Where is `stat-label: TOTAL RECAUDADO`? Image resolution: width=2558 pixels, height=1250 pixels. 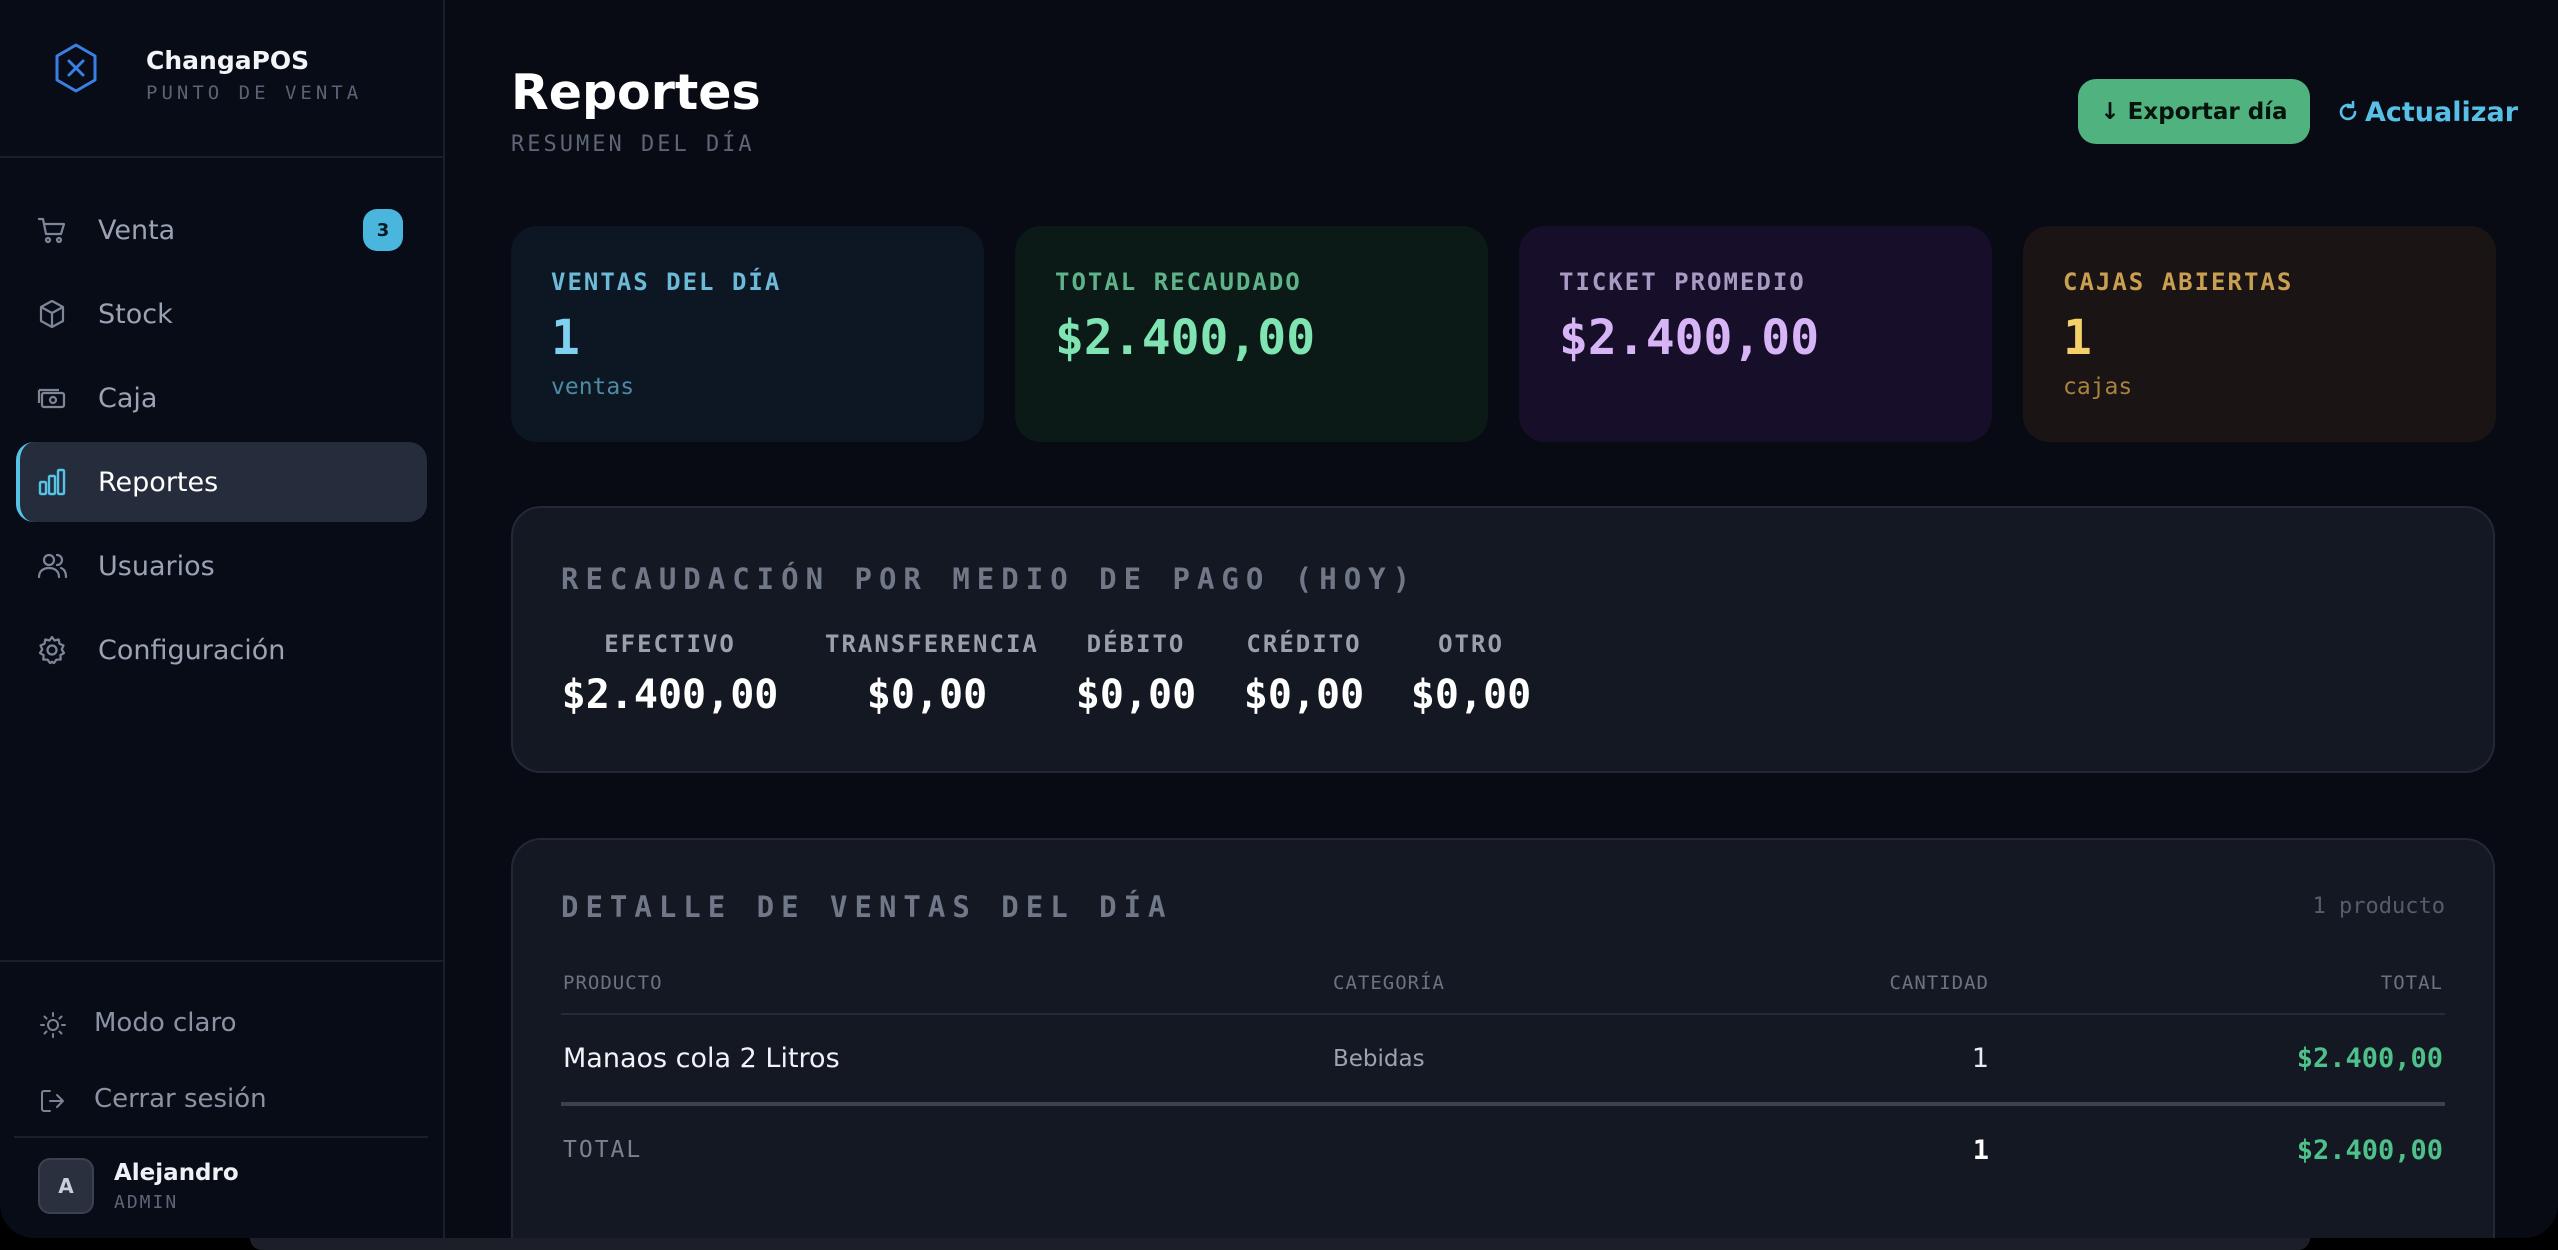 stat-label: TOTAL RECAUDADO is located at coordinates (1178, 282).